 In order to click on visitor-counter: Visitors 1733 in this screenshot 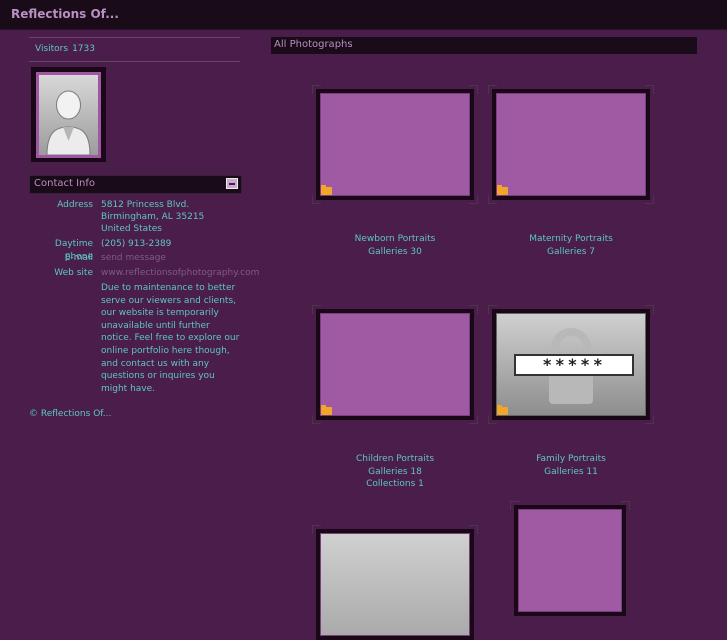, I will do `click(67, 49)`.